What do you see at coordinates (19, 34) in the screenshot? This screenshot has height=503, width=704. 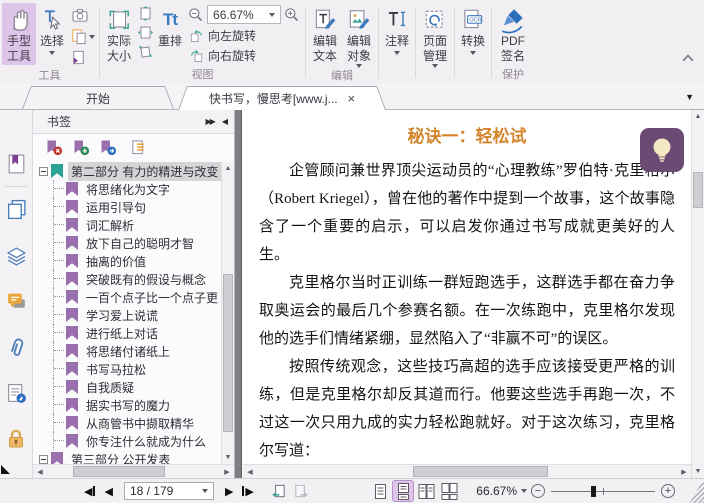 I see `hand-tool-button: 手型工具` at bounding box center [19, 34].